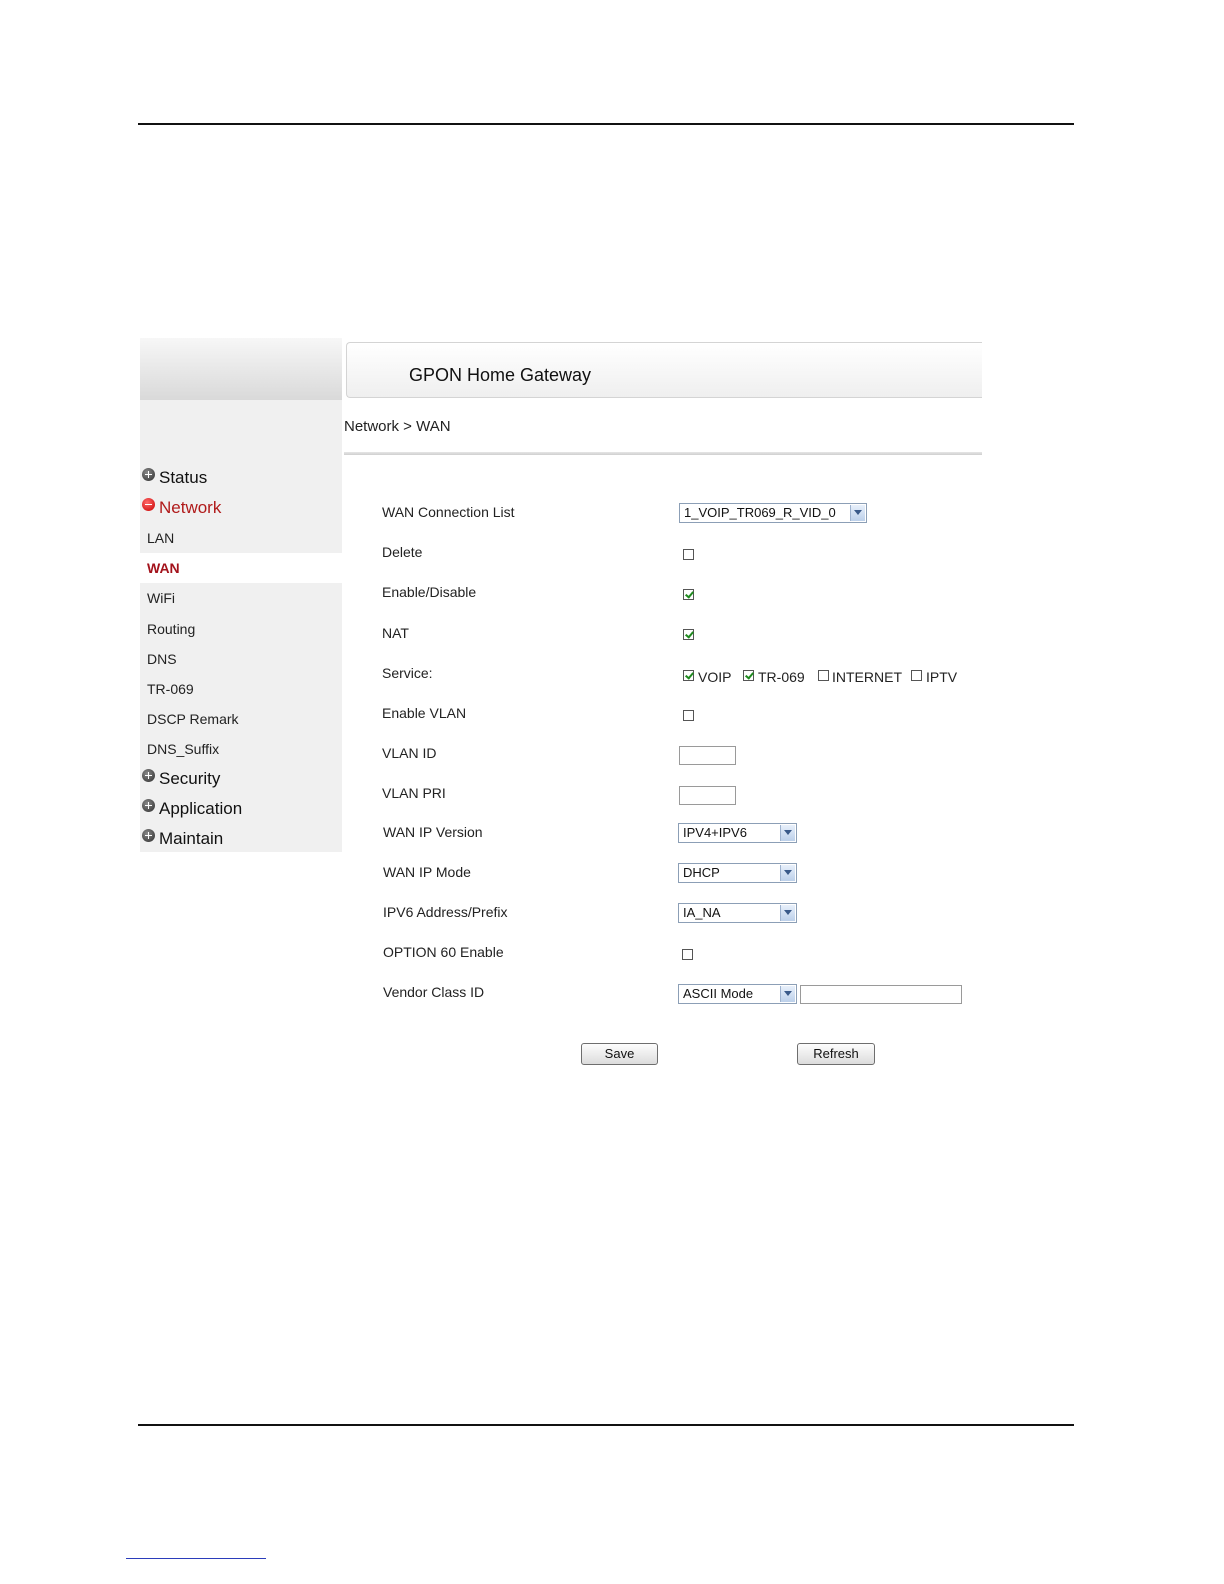 This screenshot has height=1584, width=1224. I want to click on wan-connection-list-select: 1_VOIP_TR069_R_VID_0, so click(773, 513).